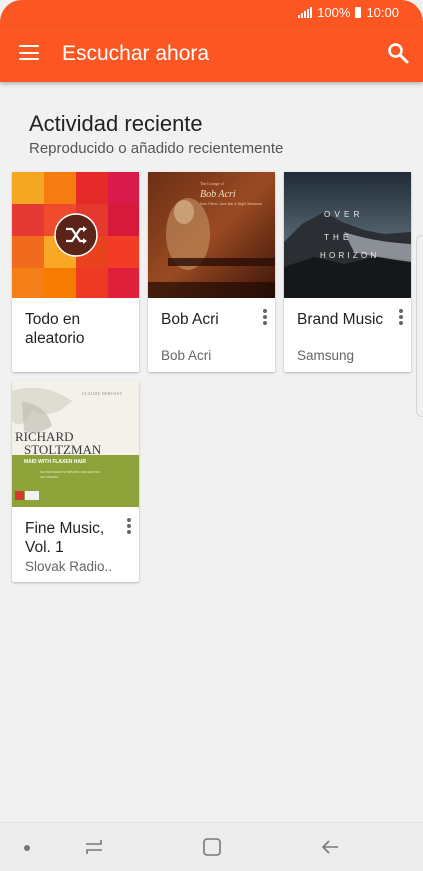  What do you see at coordinates (211, 54) in the screenshot?
I see `app-bar: Escuchar ahora` at bounding box center [211, 54].